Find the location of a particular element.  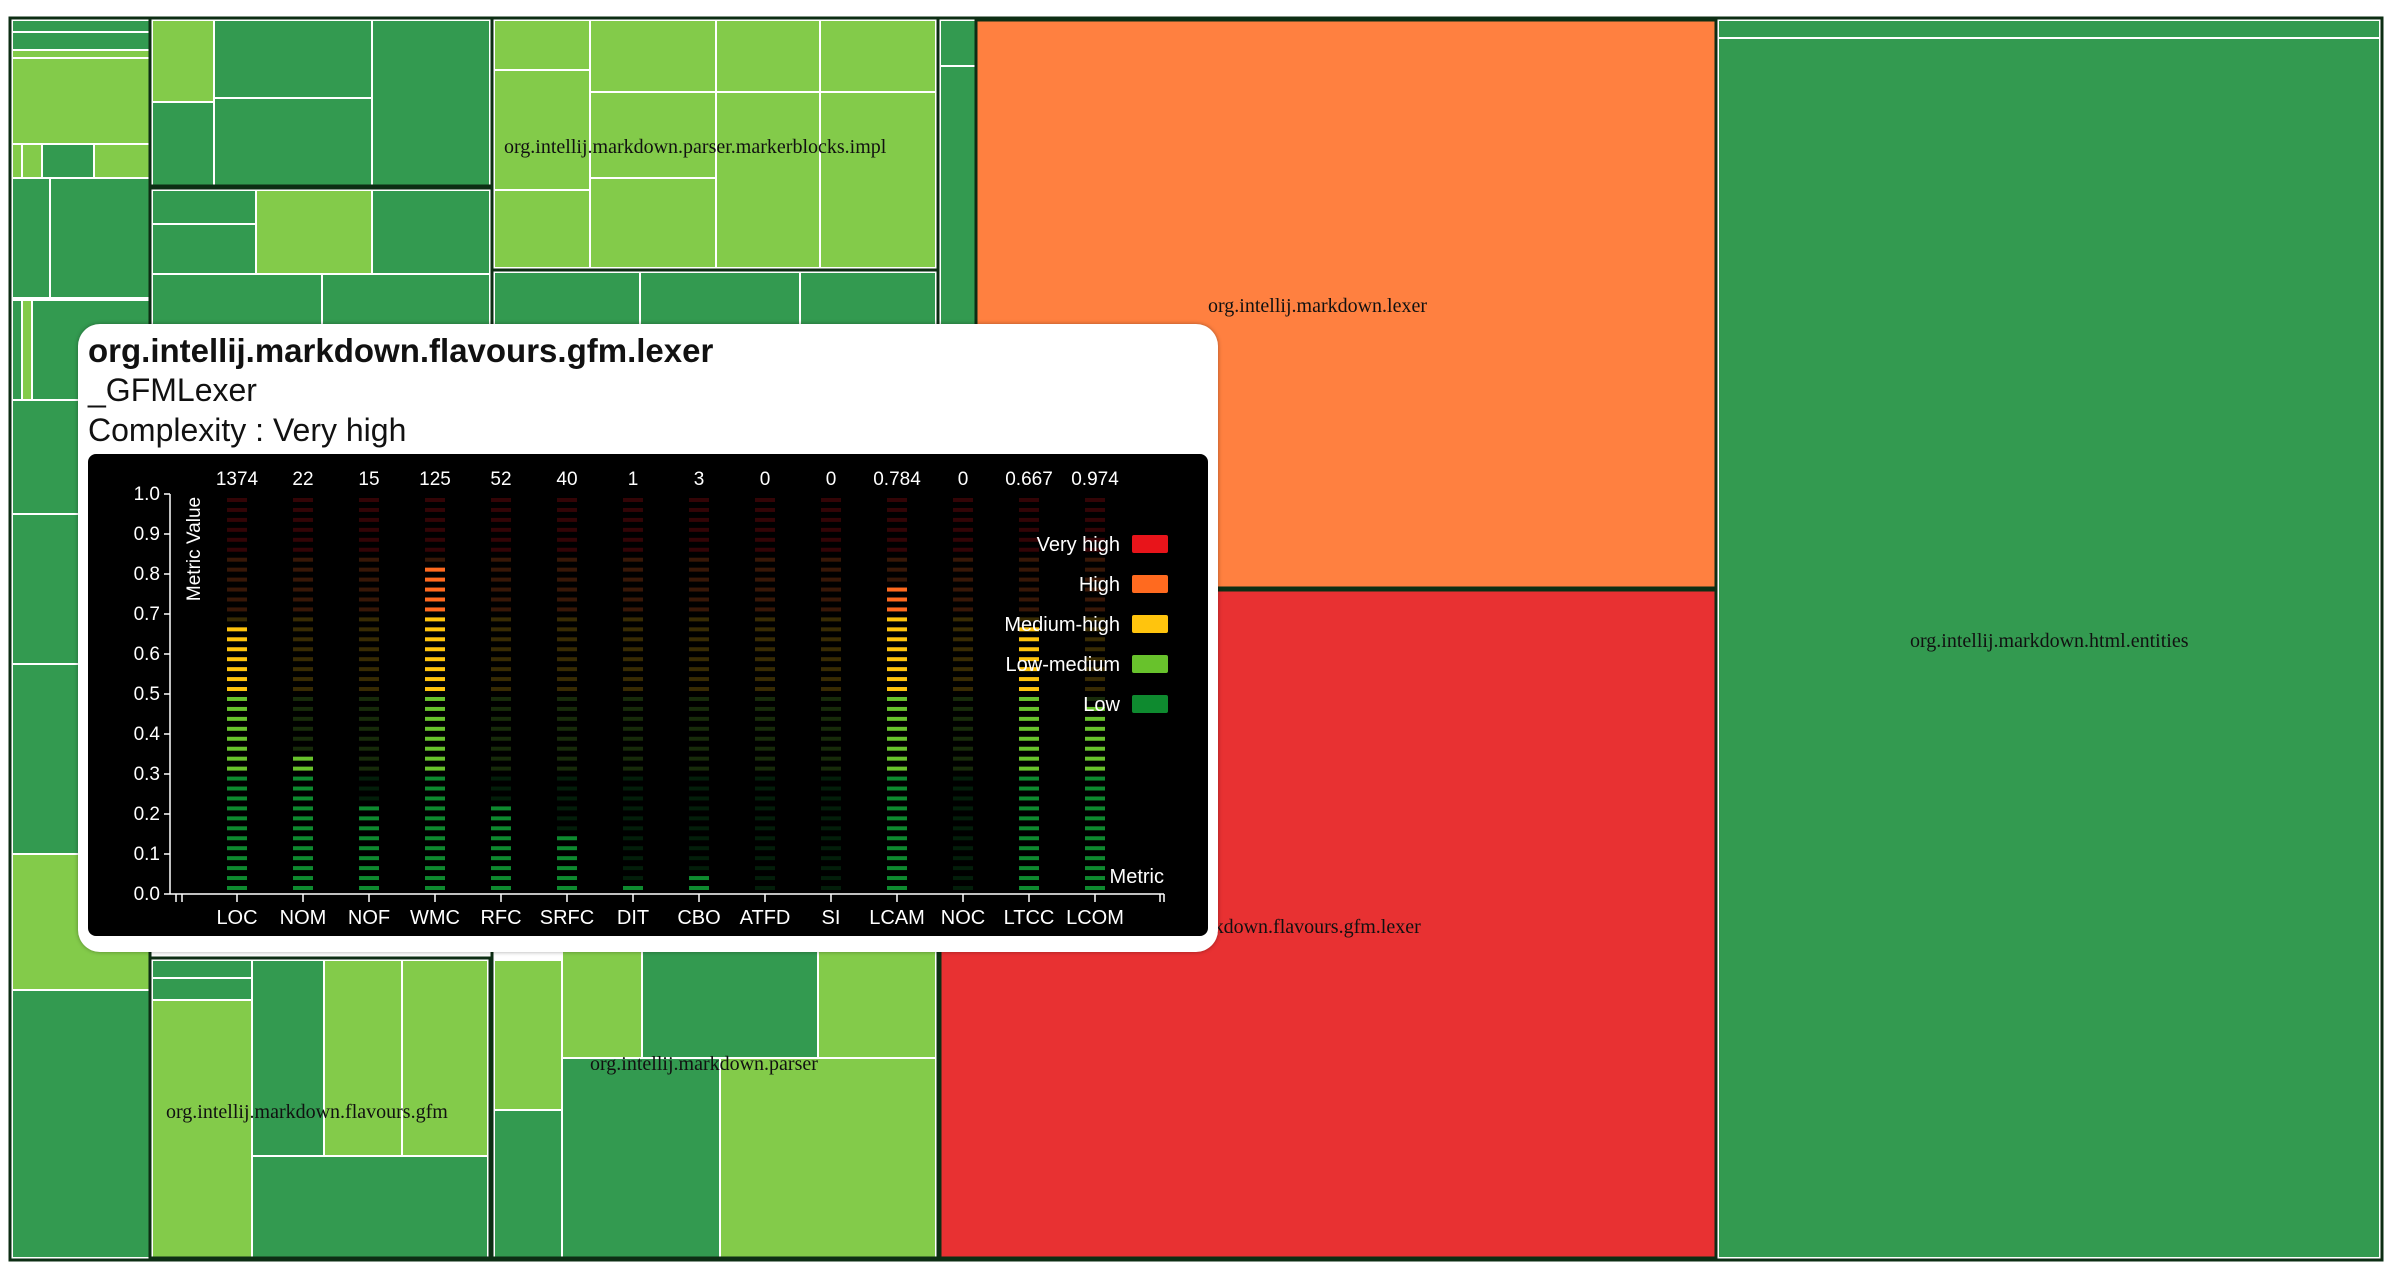

y-tick-label: 0.9 is located at coordinates (147, 534).